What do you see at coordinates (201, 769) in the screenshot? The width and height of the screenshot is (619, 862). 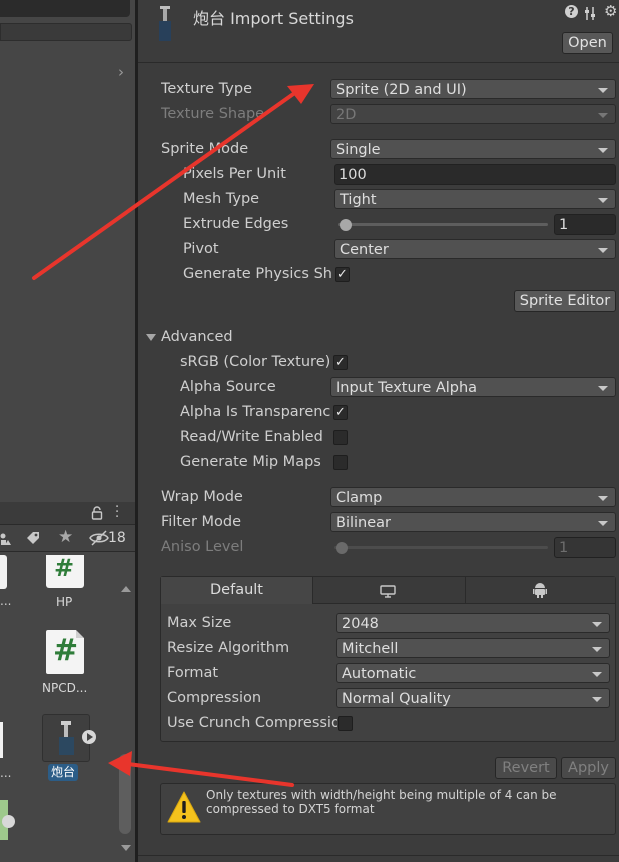 I see `annotation-arrow-asset` at bounding box center [201, 769].